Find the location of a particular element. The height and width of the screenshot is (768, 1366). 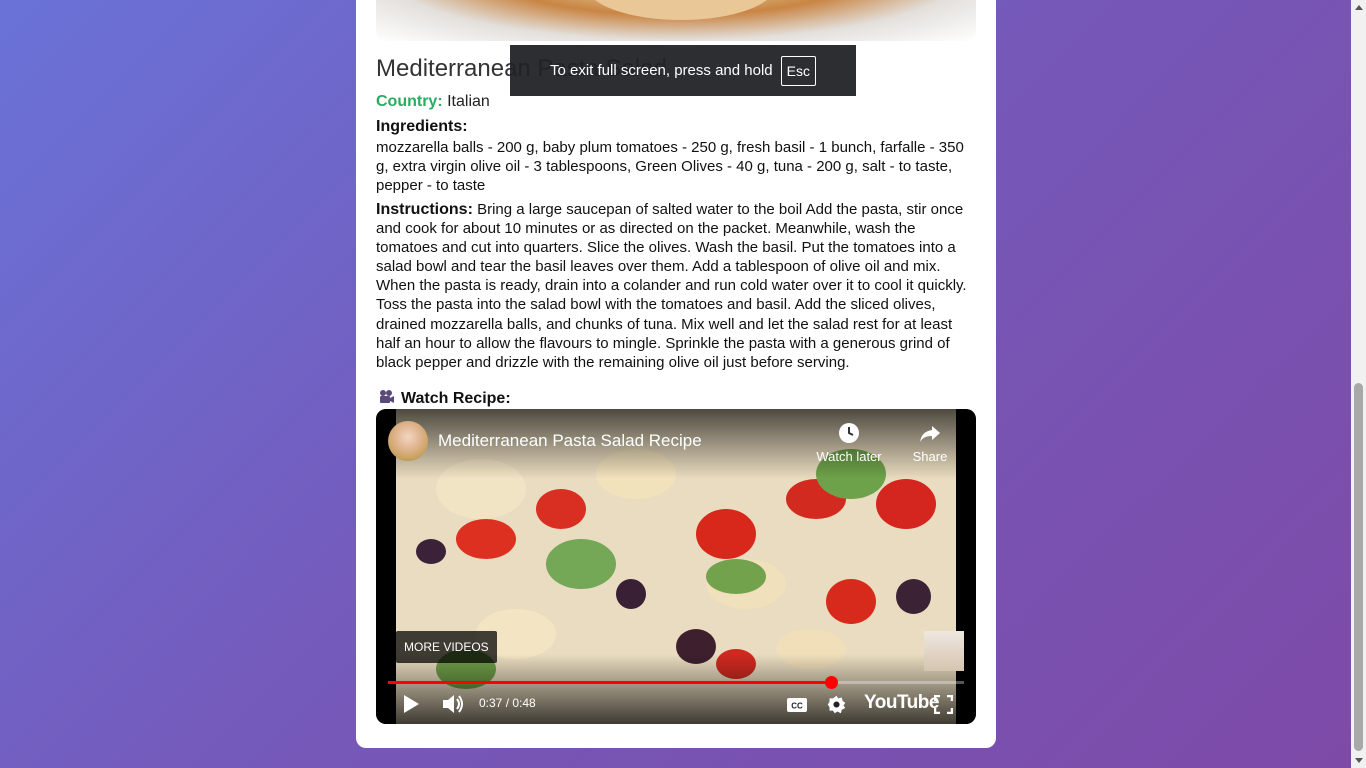

channel-thumbnail is located at coordinates (944, 651).